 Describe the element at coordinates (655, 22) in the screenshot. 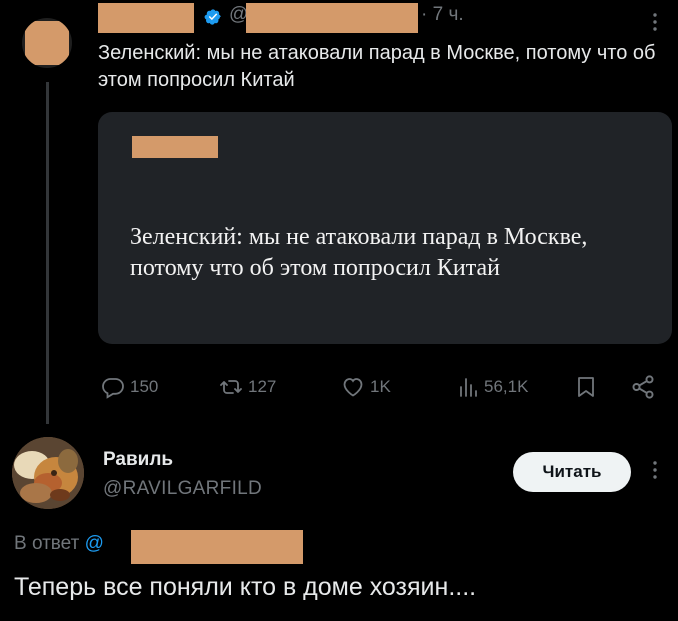

I see `more-options-icon` at that location.